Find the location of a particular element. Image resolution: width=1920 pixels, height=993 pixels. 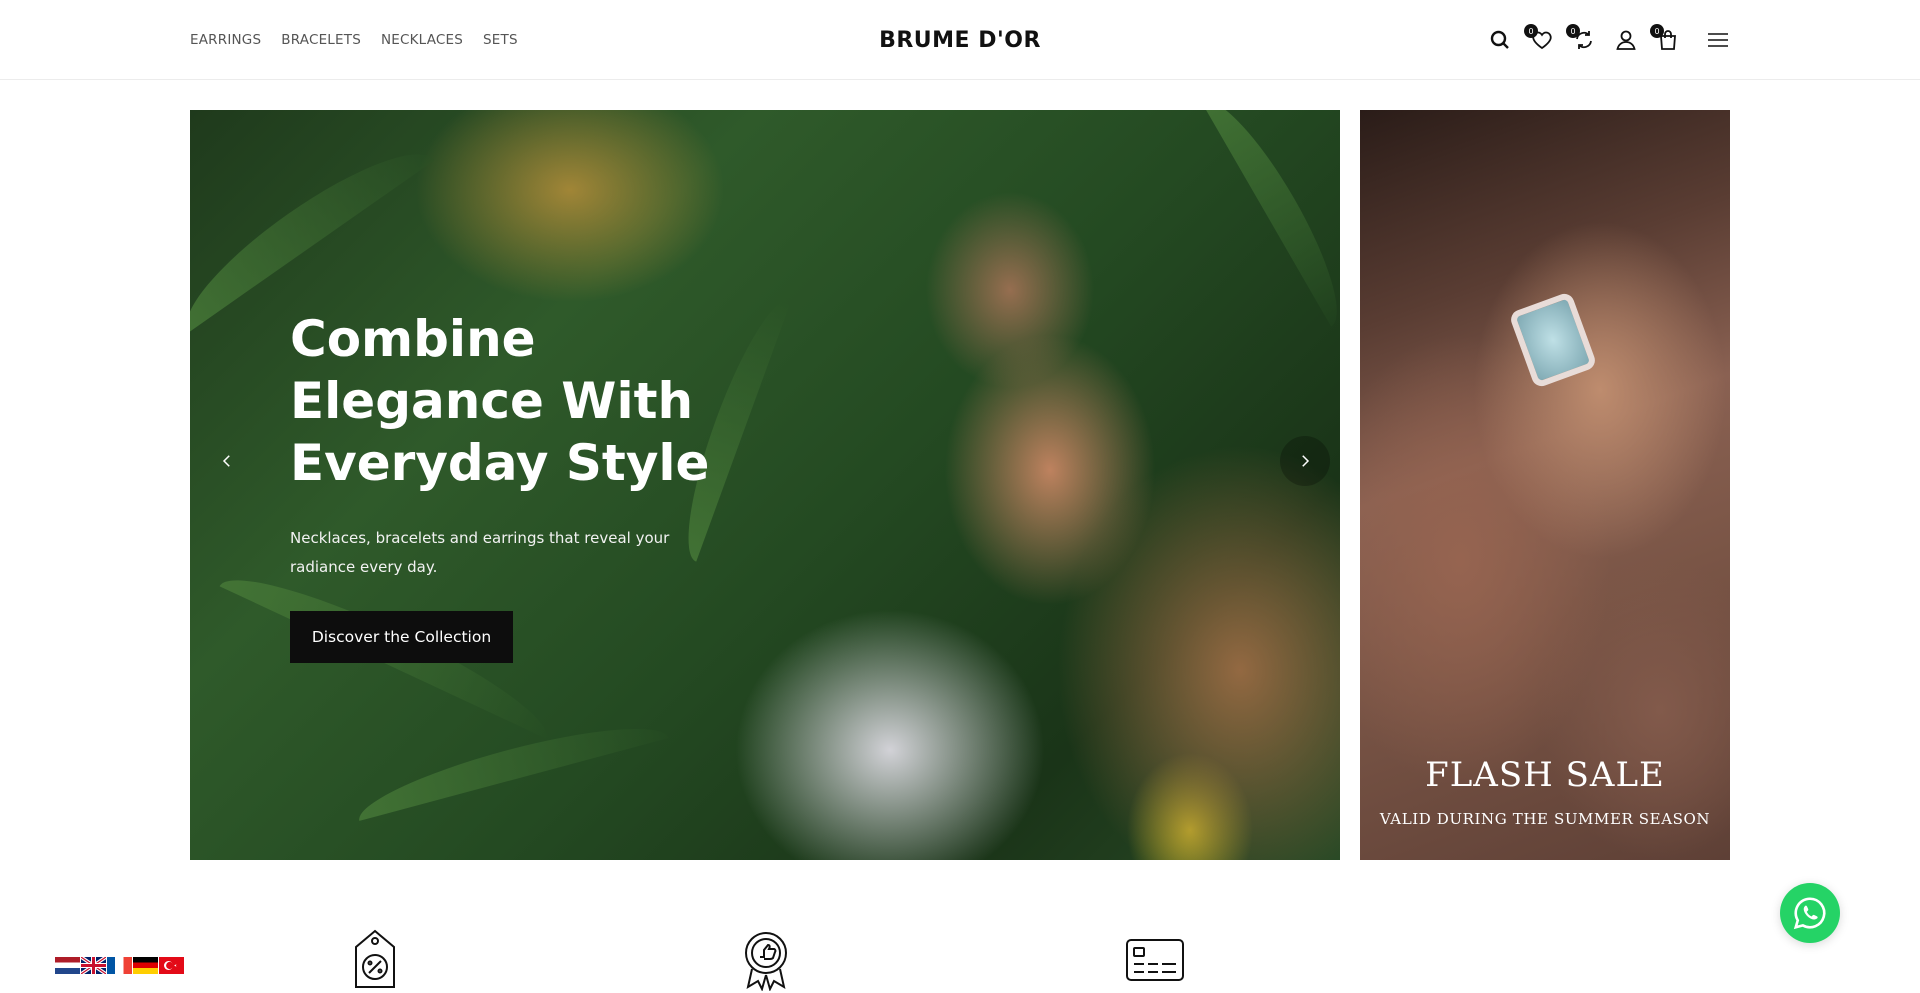

flag-uk-icon is located at coordinates (93, 965).